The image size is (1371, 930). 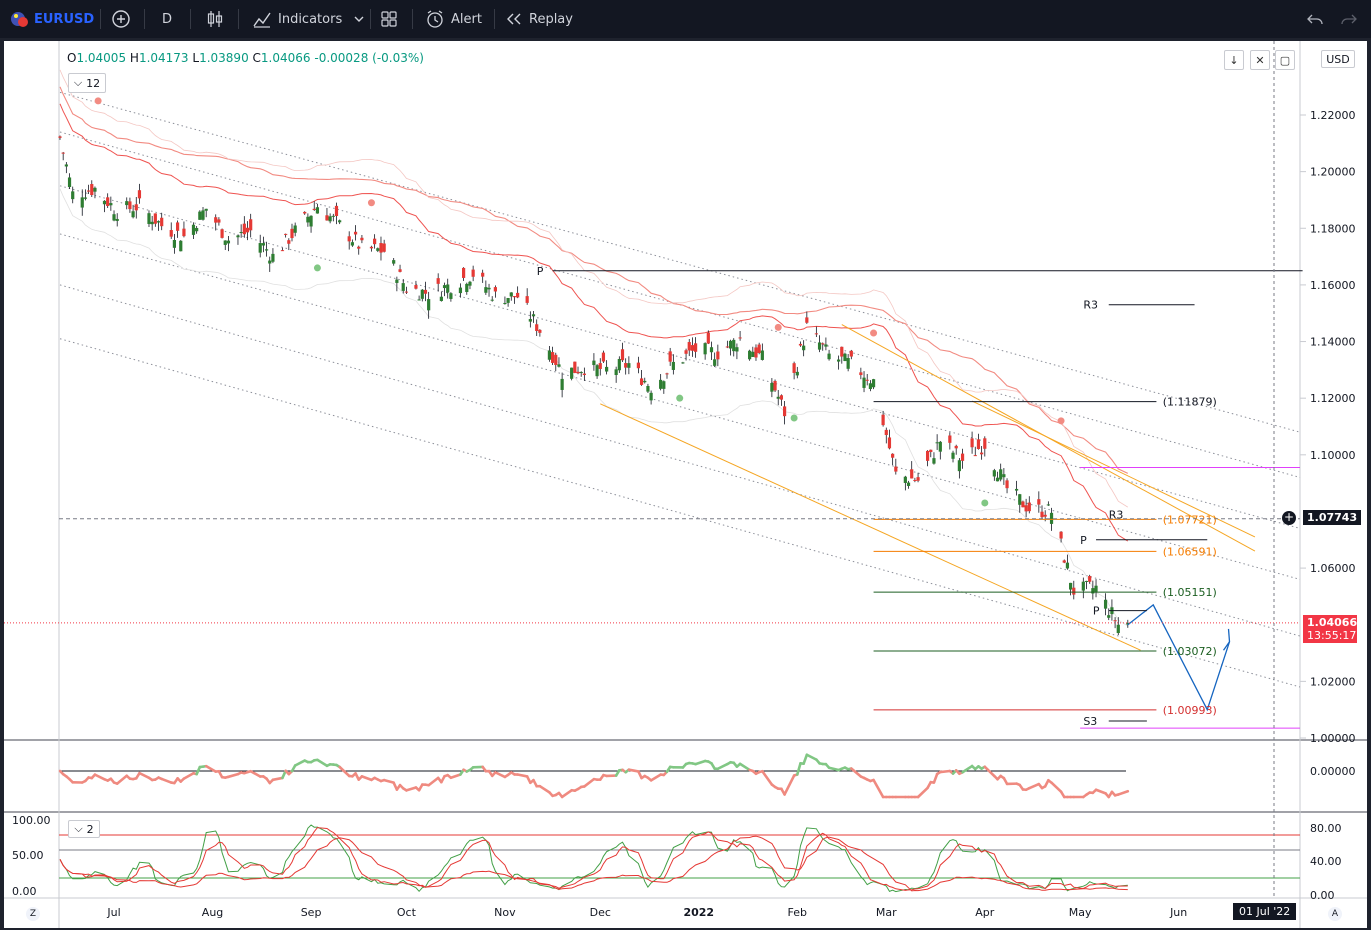 What do you see at coordinates (87, 83) in the screenshot?
I see `indicators-toggle: ⌵ 12` at bounding box center [87, 83].